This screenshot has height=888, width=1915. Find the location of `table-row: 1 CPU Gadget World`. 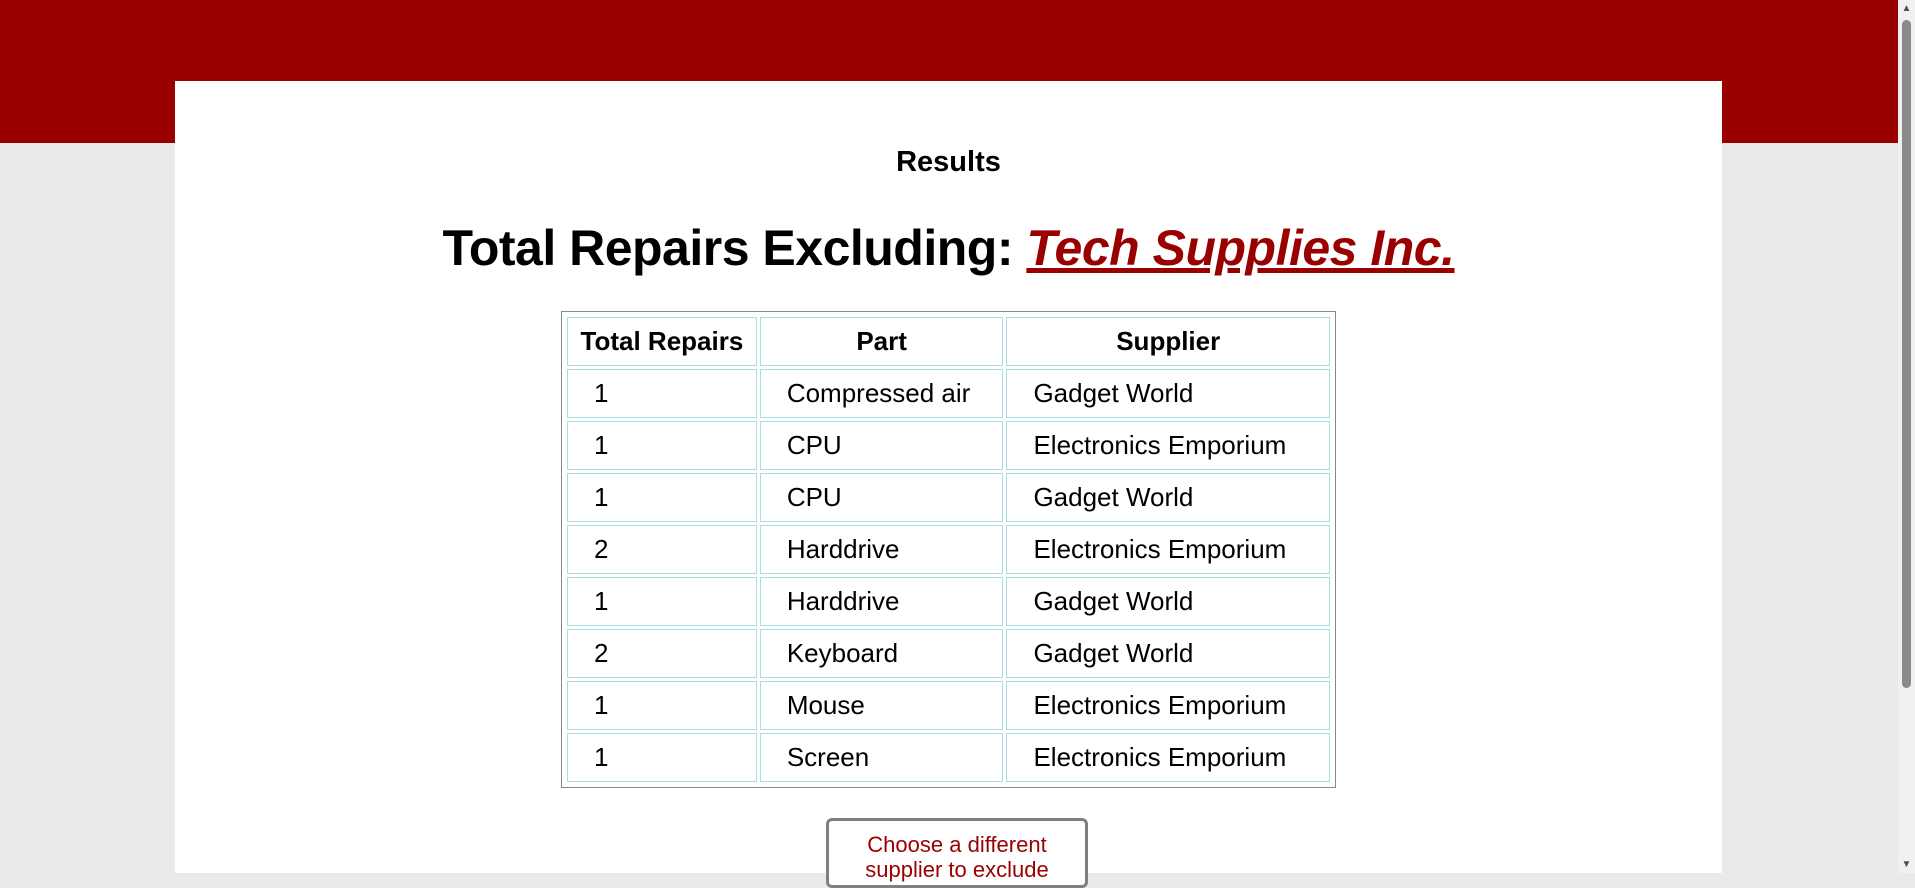

table-row: 1 CPU Gadget World is located at coordinates (948, 497).